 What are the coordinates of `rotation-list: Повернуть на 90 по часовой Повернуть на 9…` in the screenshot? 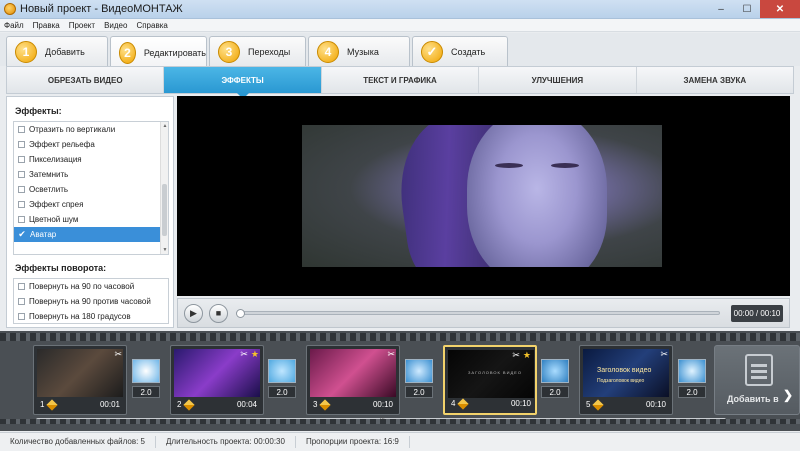 It's located at (91, 301).